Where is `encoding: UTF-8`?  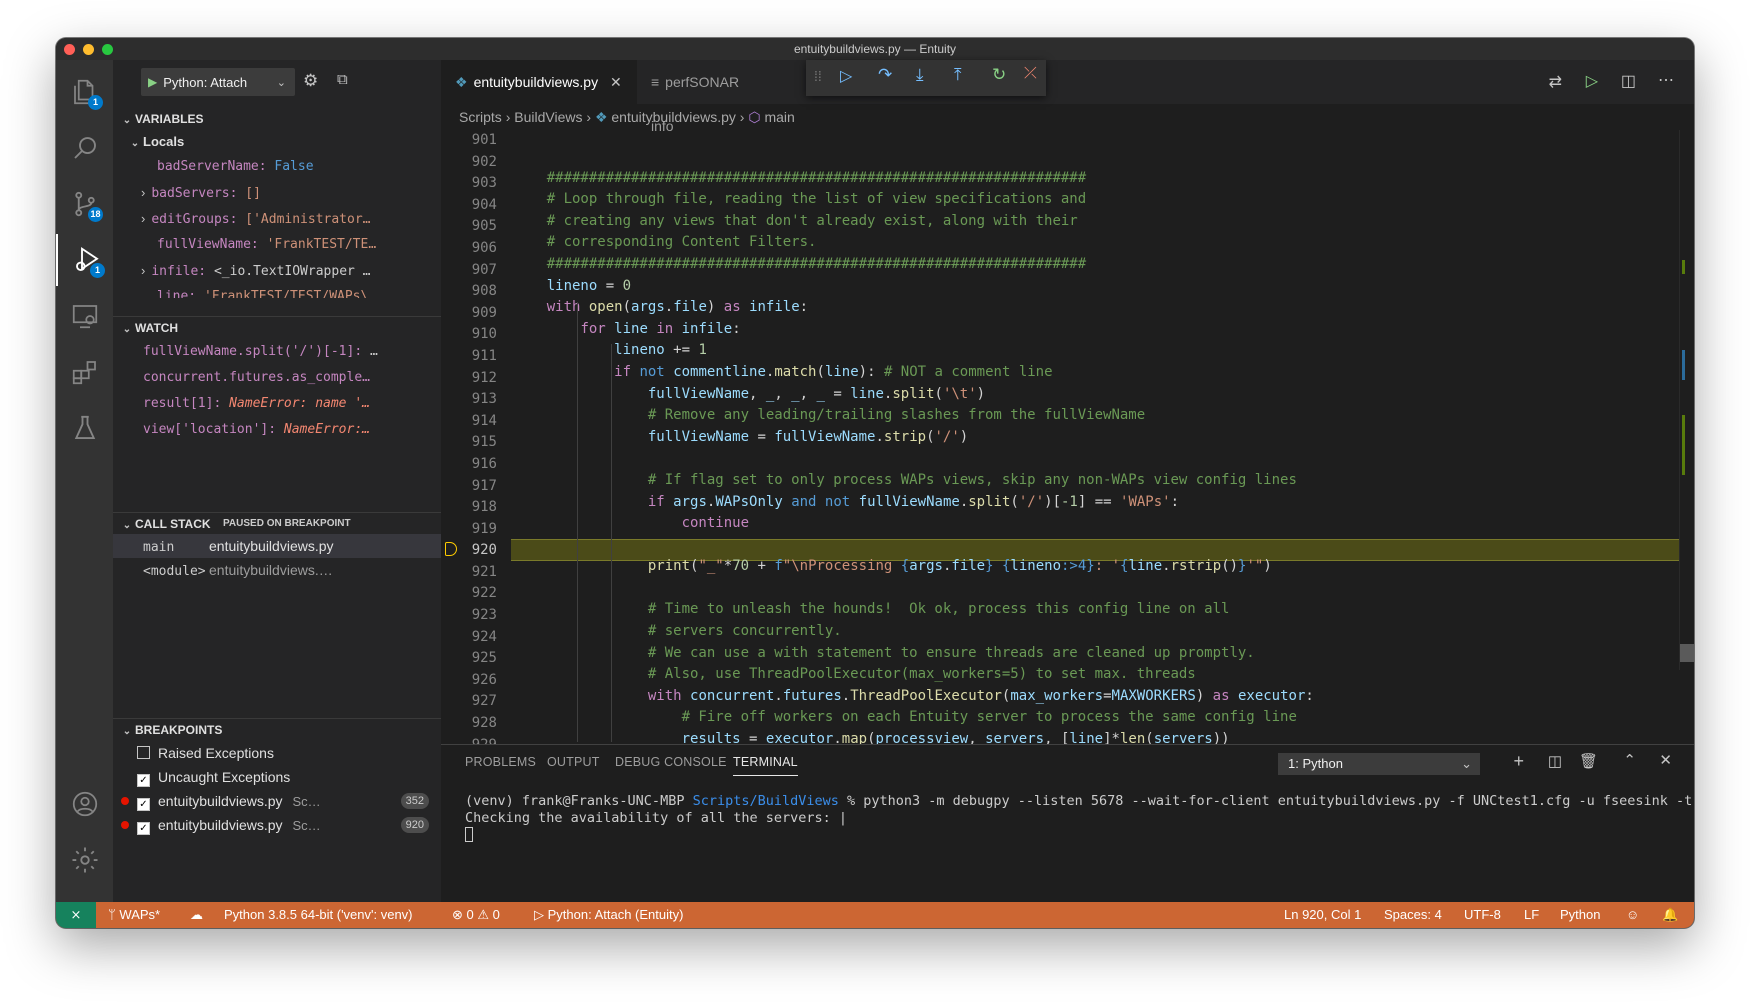 encoding: UTF-8 is located at coordinates (1482, 915).